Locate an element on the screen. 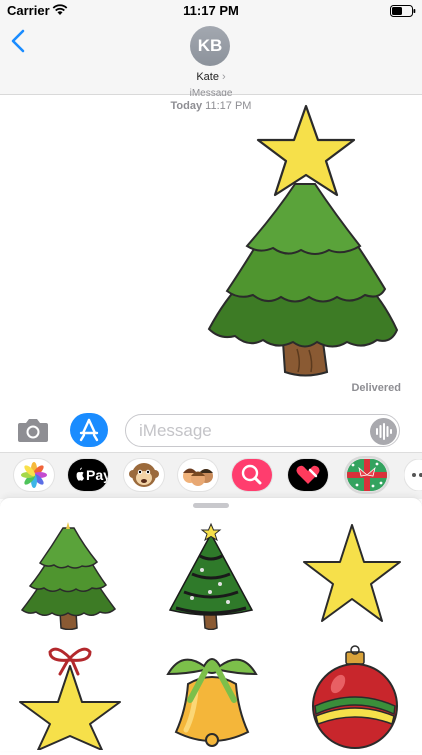 This screenshot has height=755, width=422. more-apps-icon is located at coordinates (412, 475).